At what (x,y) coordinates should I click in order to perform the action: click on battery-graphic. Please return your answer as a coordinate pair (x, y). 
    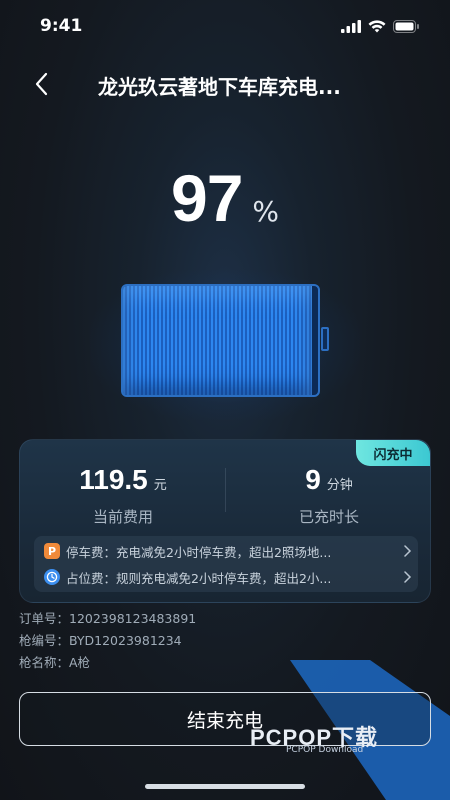
    Looking at the image, I should click on (220, 340).